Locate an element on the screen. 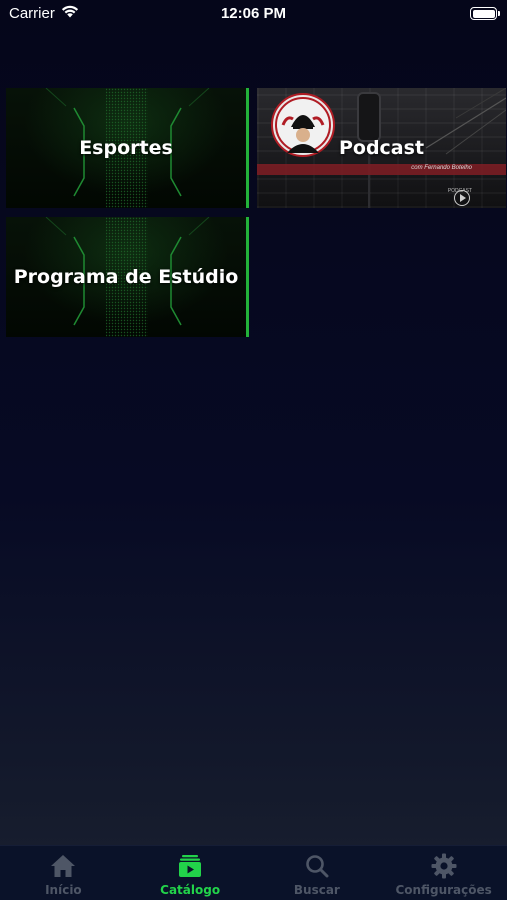 This screenshot has height=900, width=507. category-tile-podcast: com Fernando Botelho PODCAST Podcast is located at coordinates (381, 148).